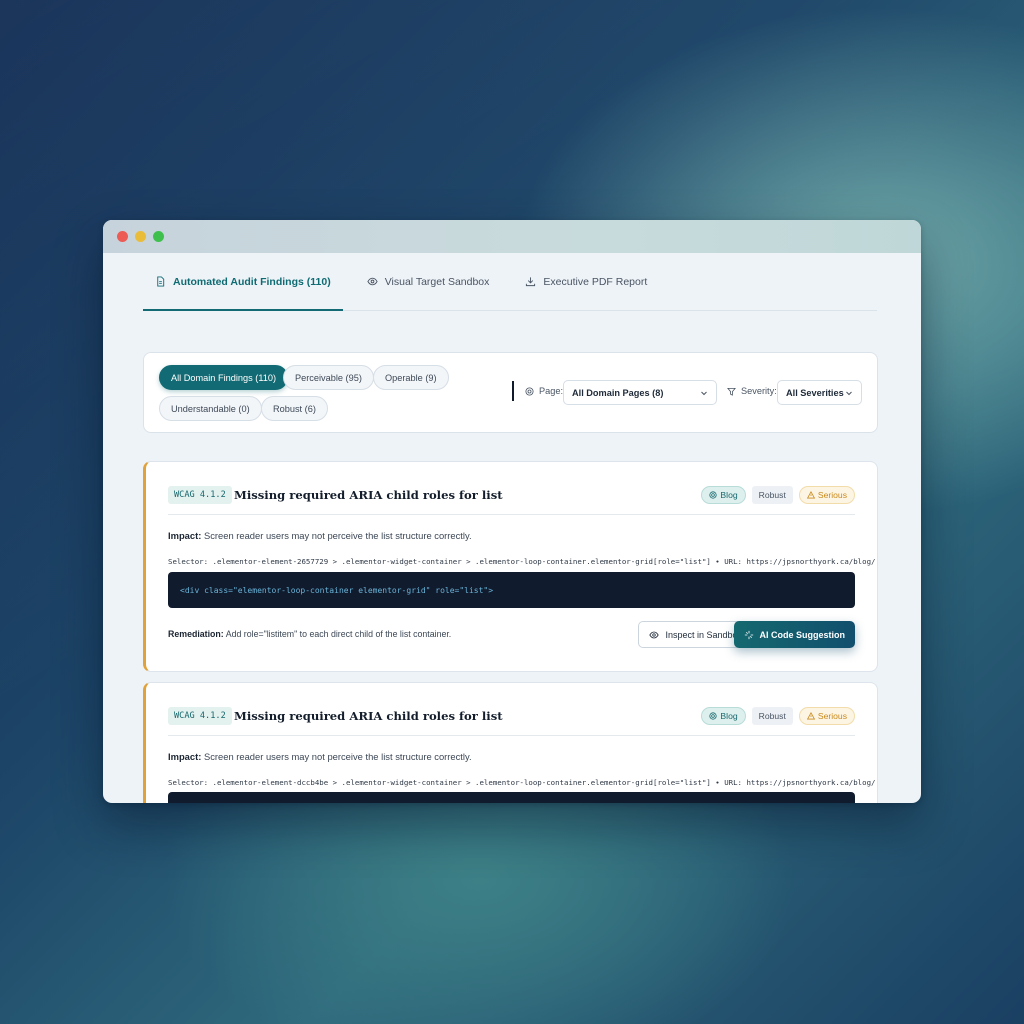  Describe the element at coordinates (748, 634) in the screenshot. I see `sparkle-icon` at that location.